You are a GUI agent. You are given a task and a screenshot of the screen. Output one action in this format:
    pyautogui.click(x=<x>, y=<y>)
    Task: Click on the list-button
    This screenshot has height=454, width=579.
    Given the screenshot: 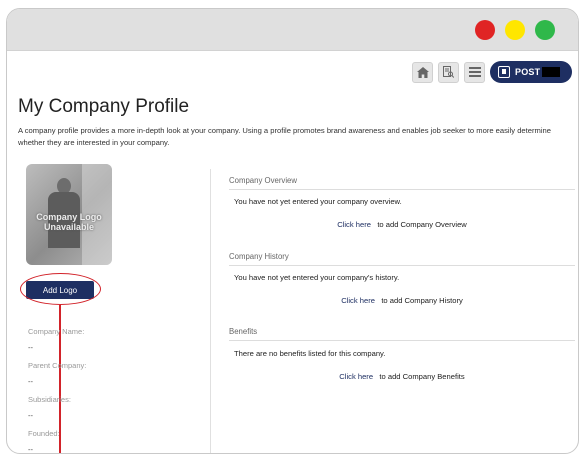 What is the action you would take?
    pyautogui.click(x=474, y=72)
    